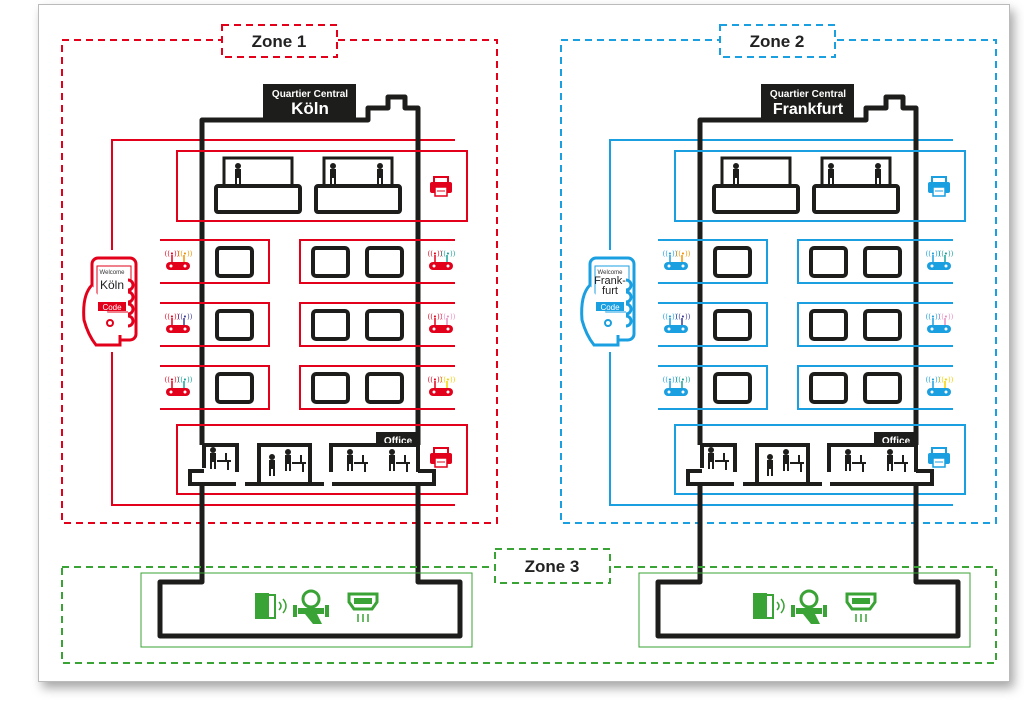 This screenshot has width=1024, height=722. I want to click on zone-2-label: Zone 2, so click(777, 41).